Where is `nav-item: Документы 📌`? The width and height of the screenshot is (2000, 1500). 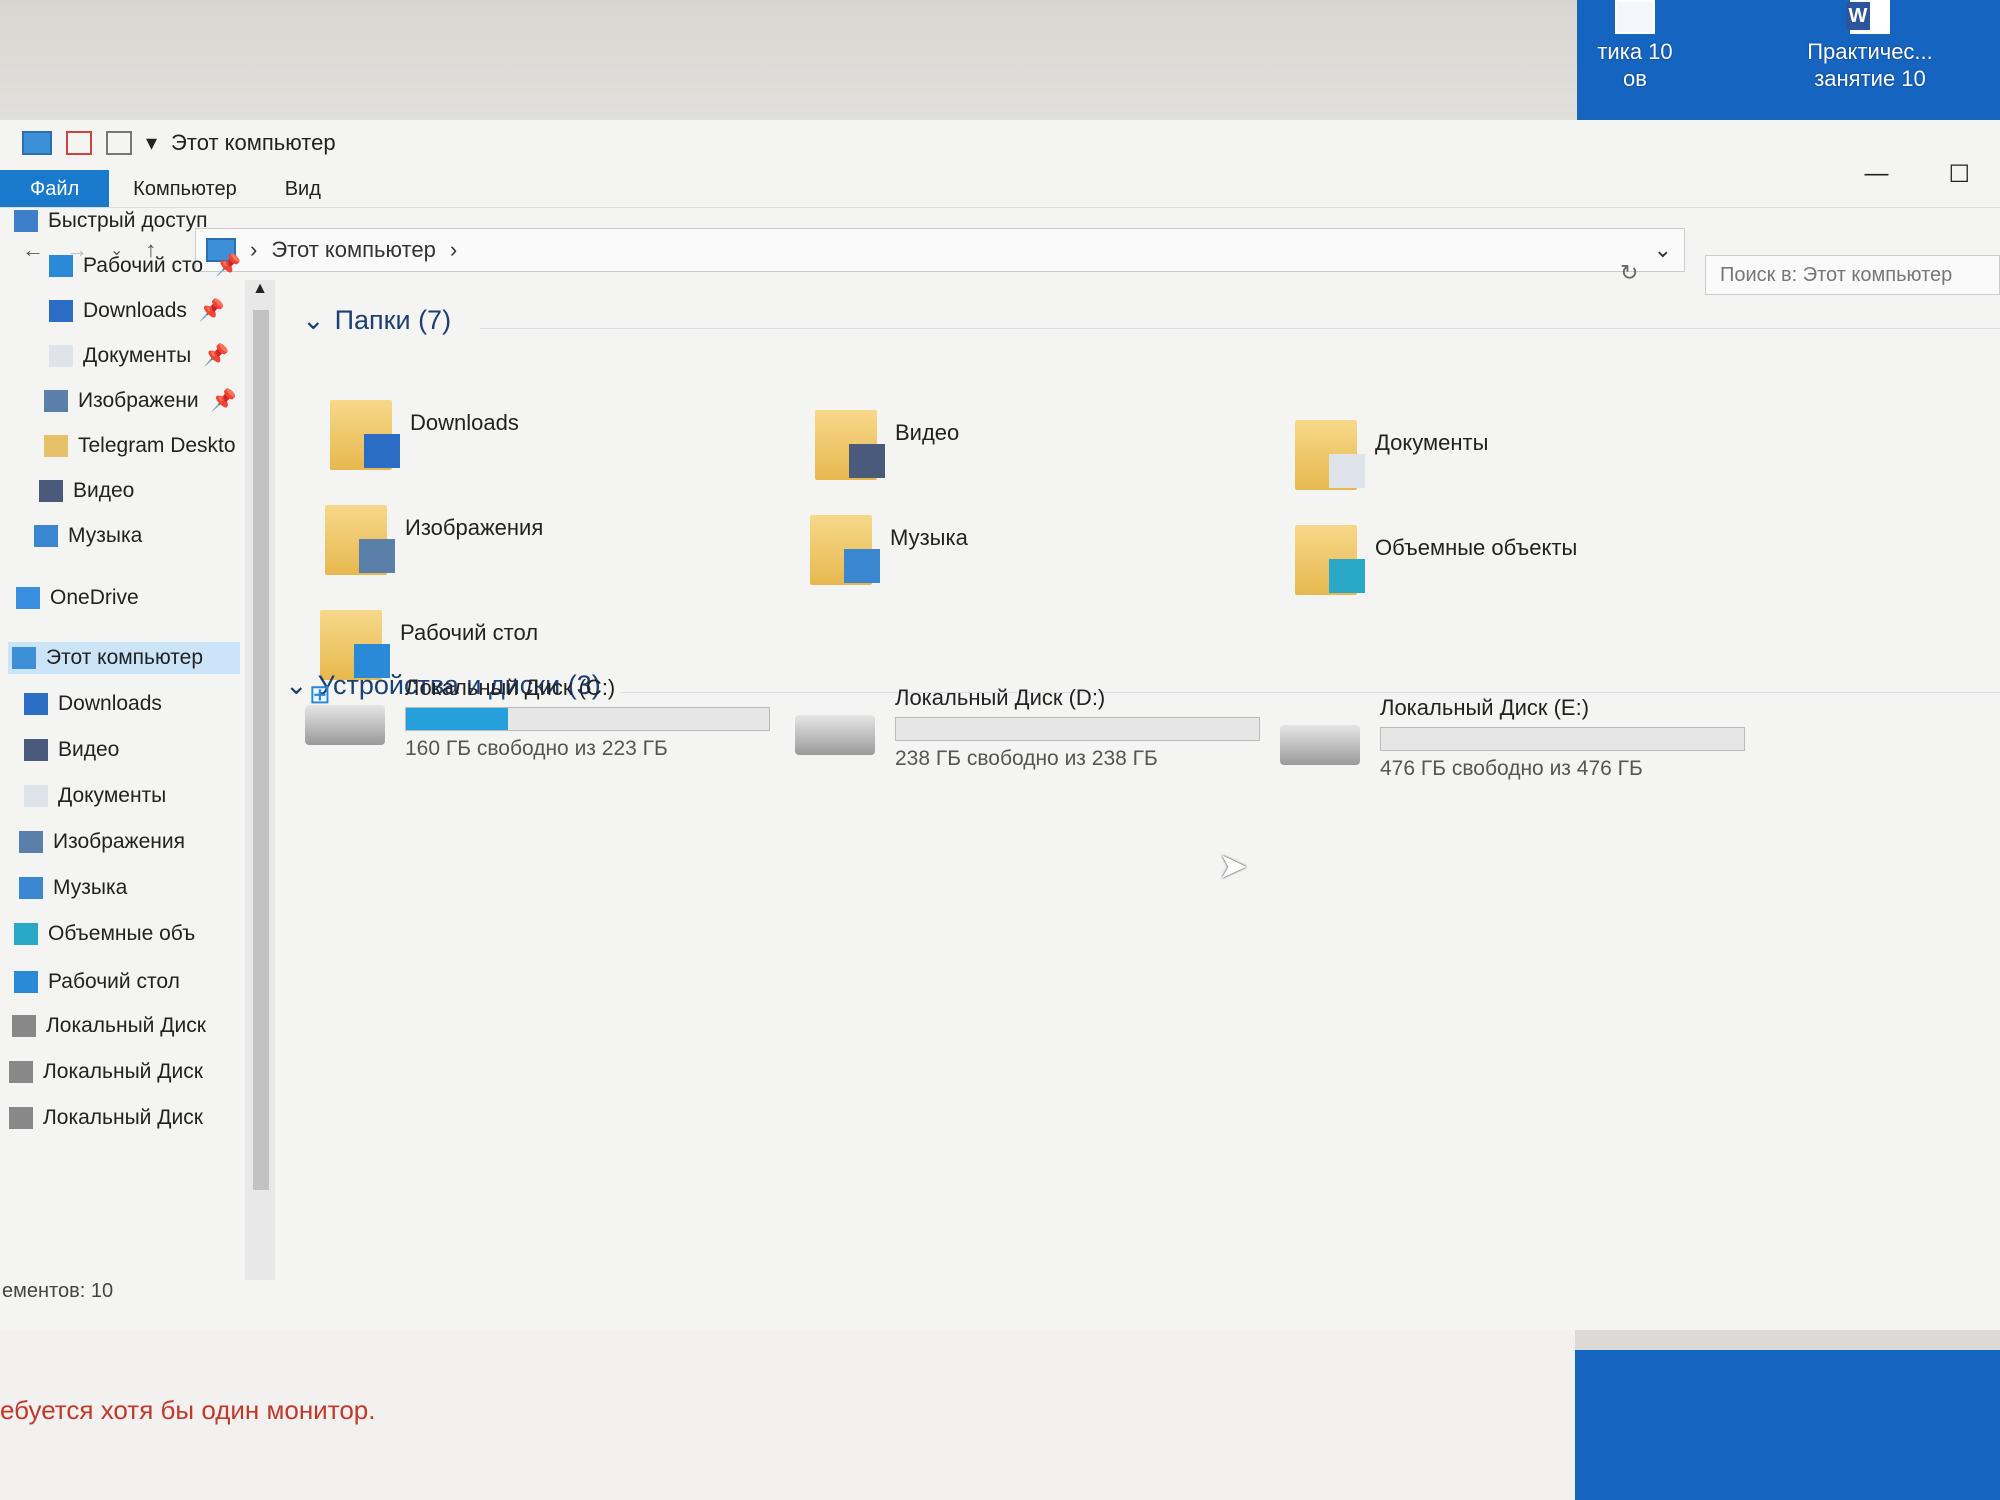 nav-item: Документы 📌 is located at coordinates (142, 356).